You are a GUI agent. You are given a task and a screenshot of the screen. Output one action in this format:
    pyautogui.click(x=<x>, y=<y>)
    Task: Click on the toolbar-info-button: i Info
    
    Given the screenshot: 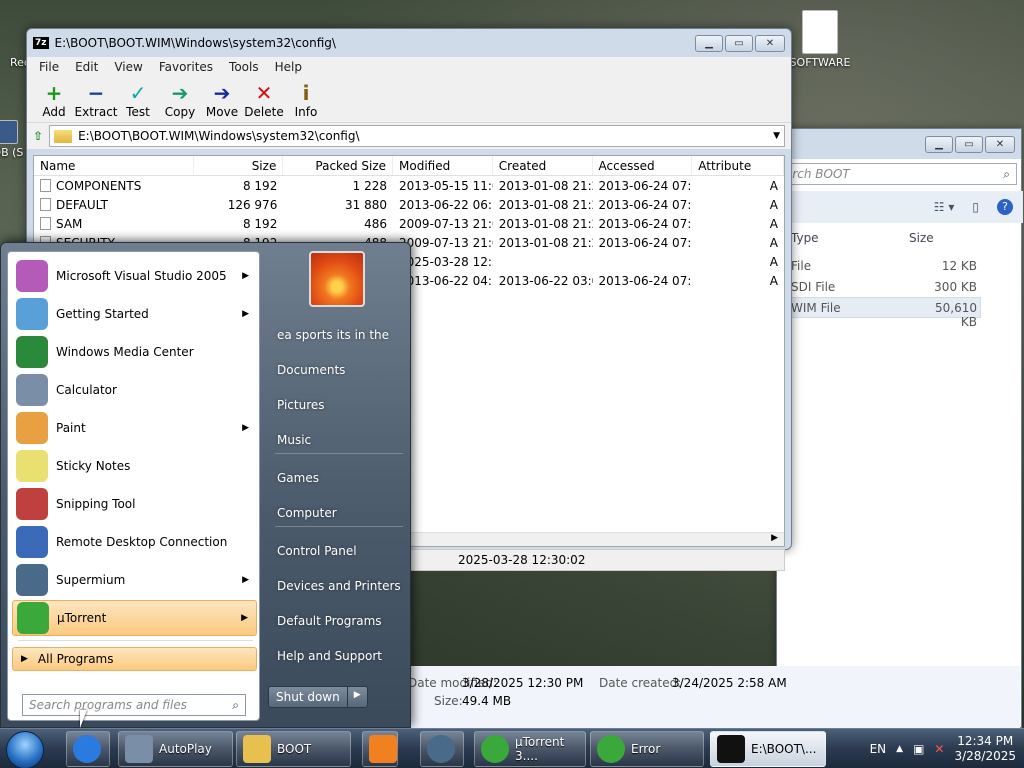 What is the action you would take?
    pyautogui.click(x=306, y=100)
    